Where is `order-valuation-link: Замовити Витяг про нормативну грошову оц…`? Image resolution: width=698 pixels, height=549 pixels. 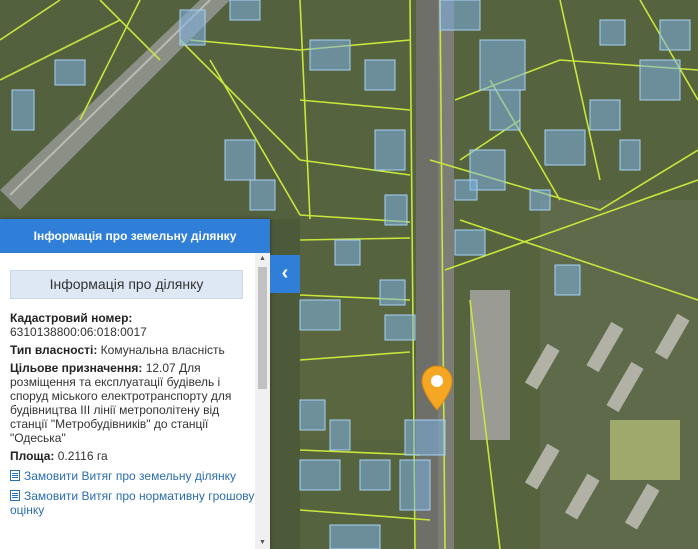
order-valuation-link: Замовити Витяг про нормативну грошову оц… is located at coordinates (132, 503).